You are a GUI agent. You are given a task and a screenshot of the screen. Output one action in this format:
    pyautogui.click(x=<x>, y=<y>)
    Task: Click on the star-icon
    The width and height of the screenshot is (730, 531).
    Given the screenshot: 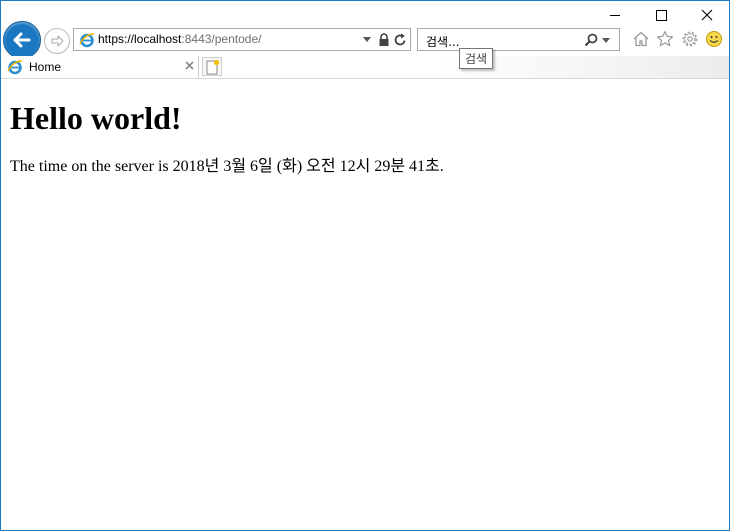 What is the action you would take?
    pyautogui.click(x=665, y=39)
    